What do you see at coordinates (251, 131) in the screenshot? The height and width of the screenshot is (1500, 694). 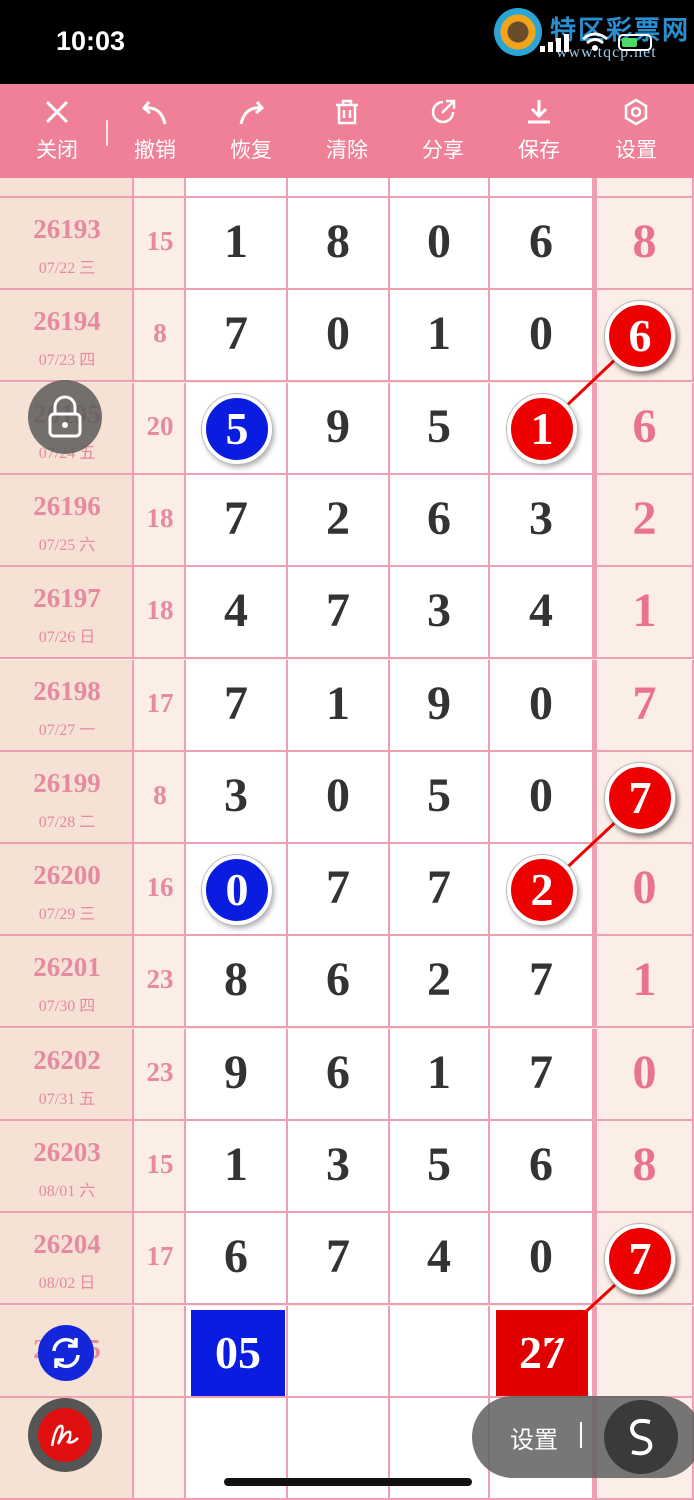 I see `redo-button: 恢复` at bounding box center [251, 131].